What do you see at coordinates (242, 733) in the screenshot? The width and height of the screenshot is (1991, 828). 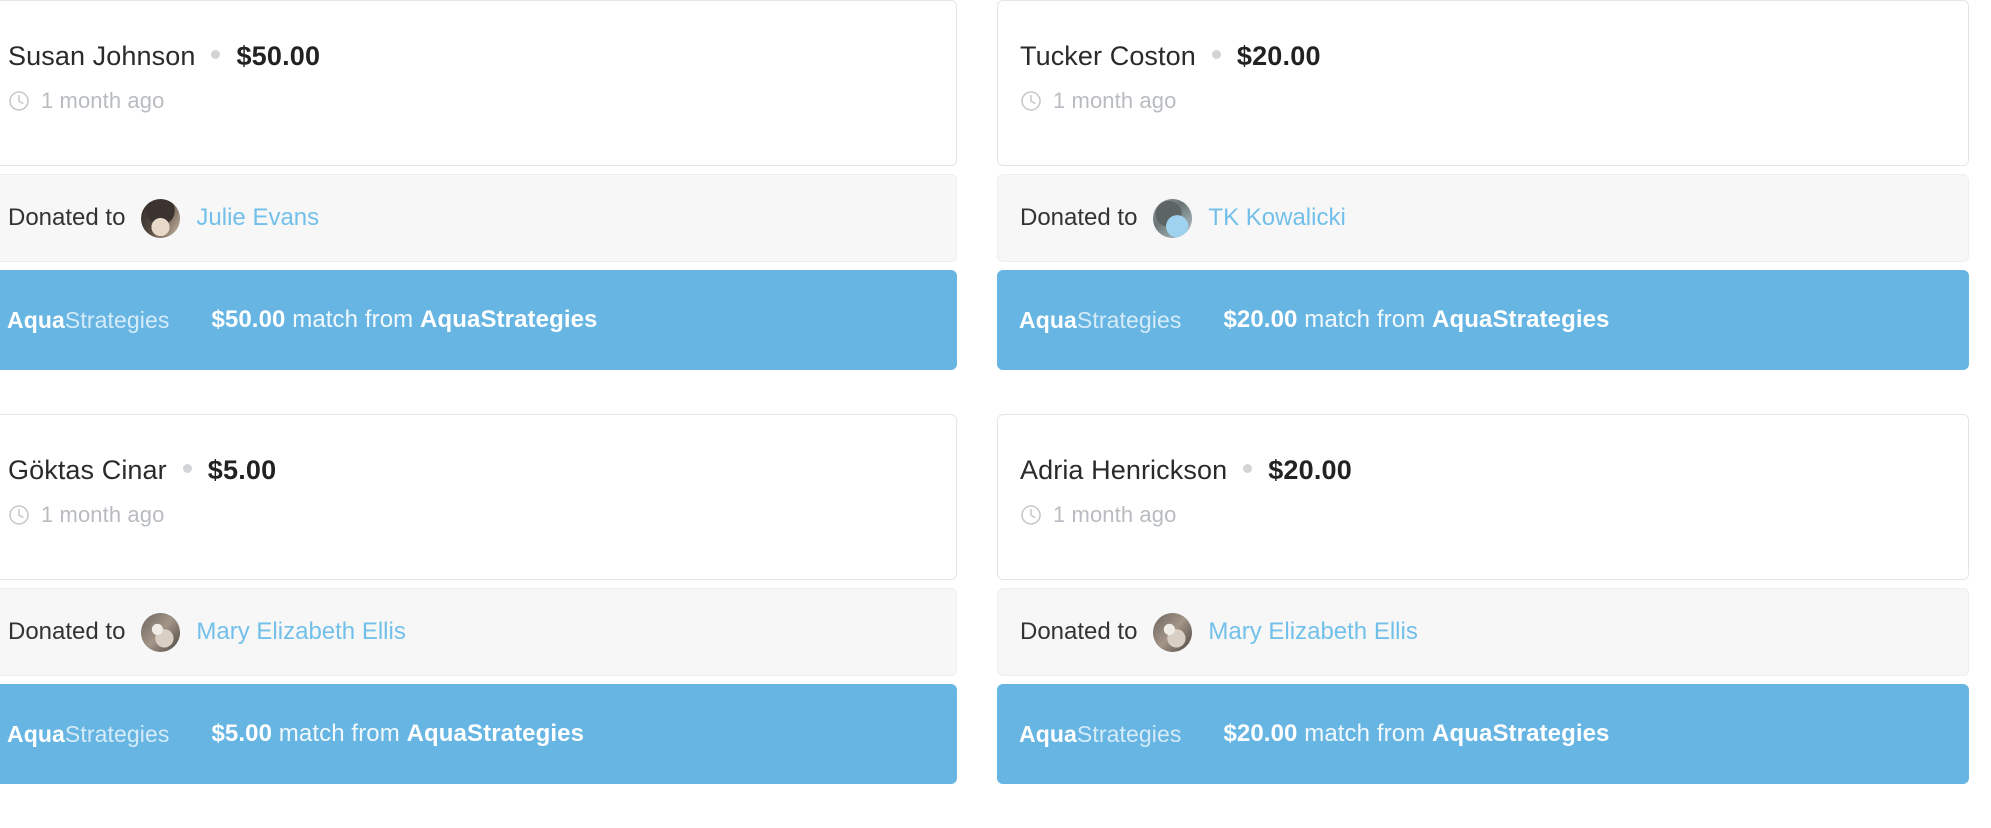 I see `match-amount: $5.00` at bounding box center [242, 733].